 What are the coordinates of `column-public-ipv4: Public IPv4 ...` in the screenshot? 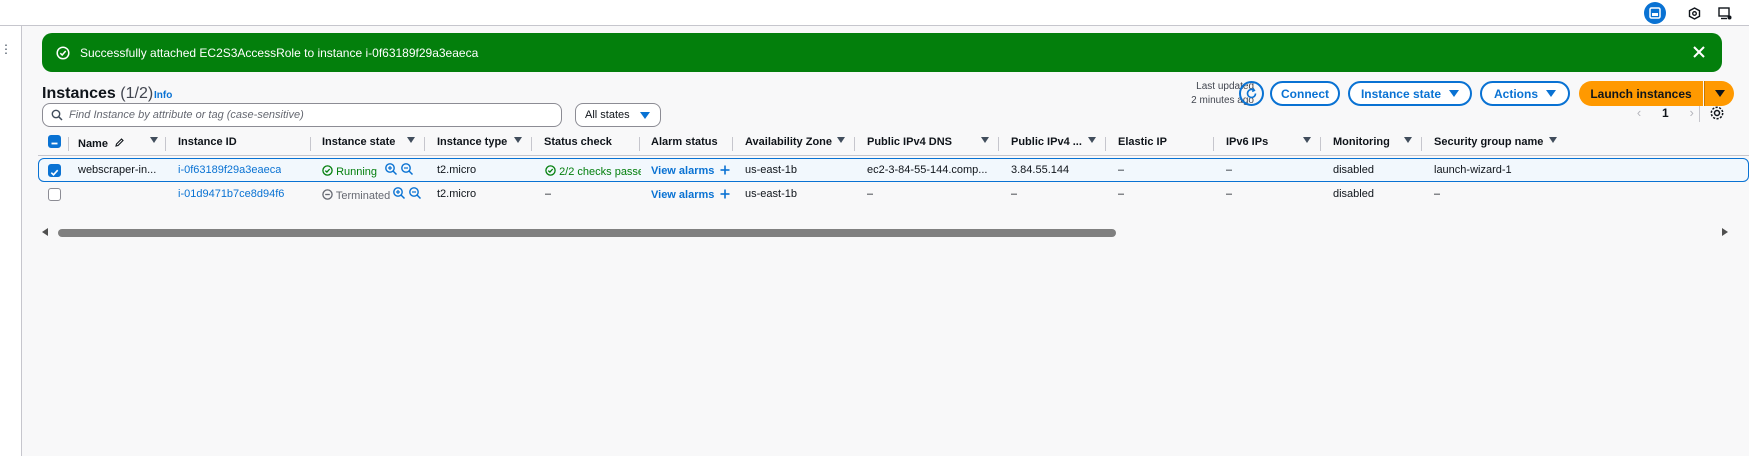 It's located at (1046, 142).